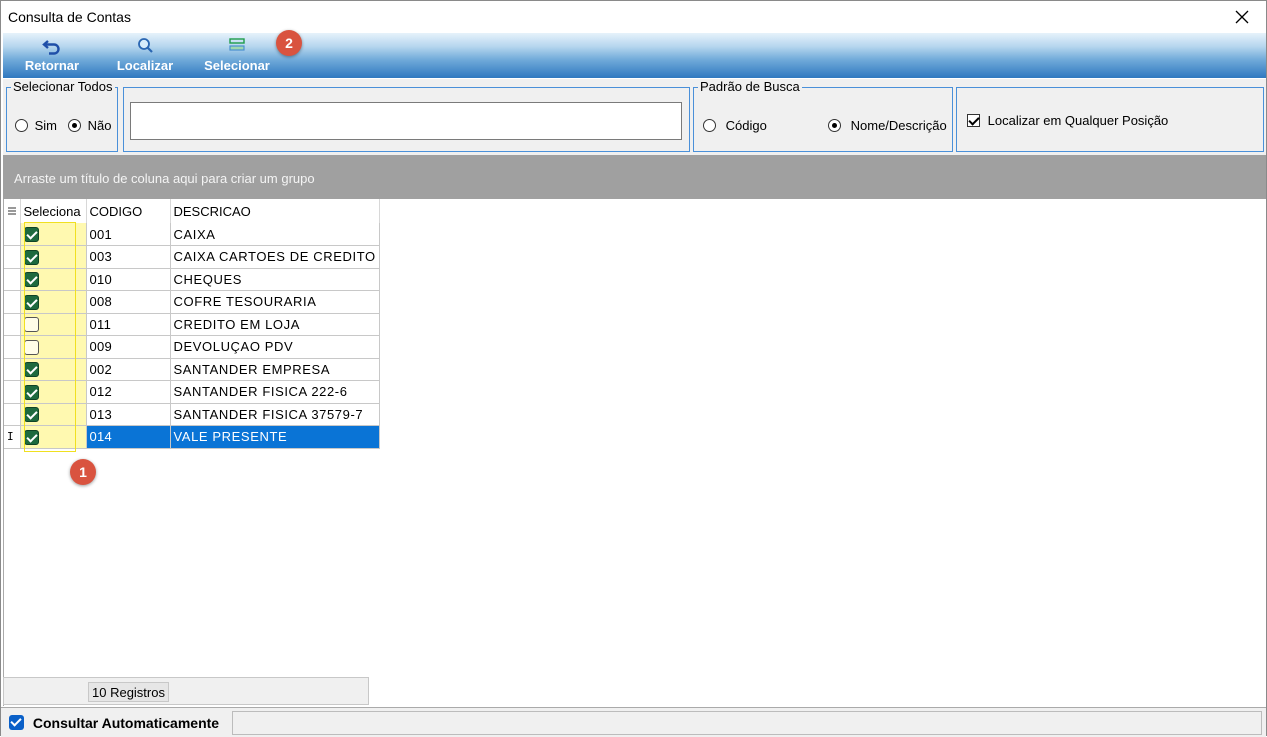  Describe the element at coordinates (275, 302) in the screenshot. I see `row-descricao: COFRE TESOURARIA` at that location.